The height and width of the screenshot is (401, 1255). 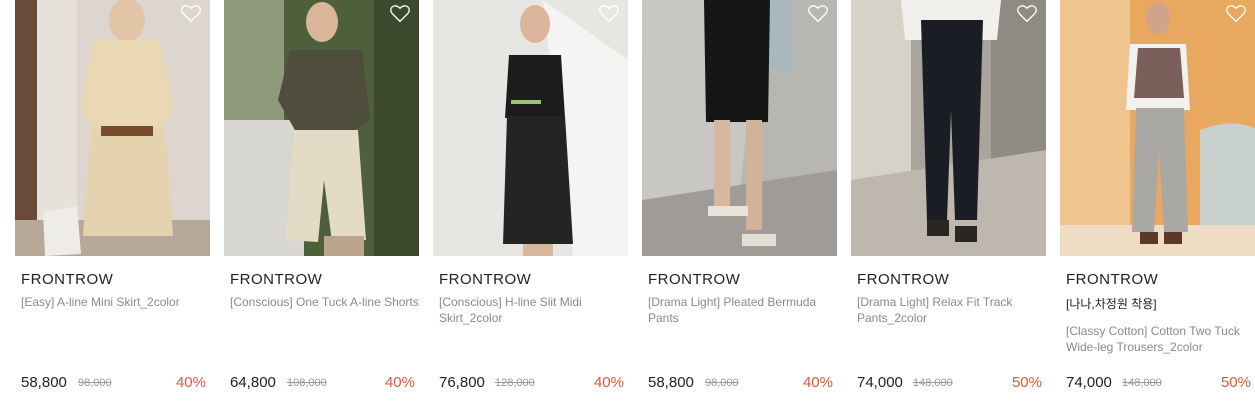 I want to click on product-name: [Easy] A-line Mini Skirt_2color, so click(x=116, y=303).